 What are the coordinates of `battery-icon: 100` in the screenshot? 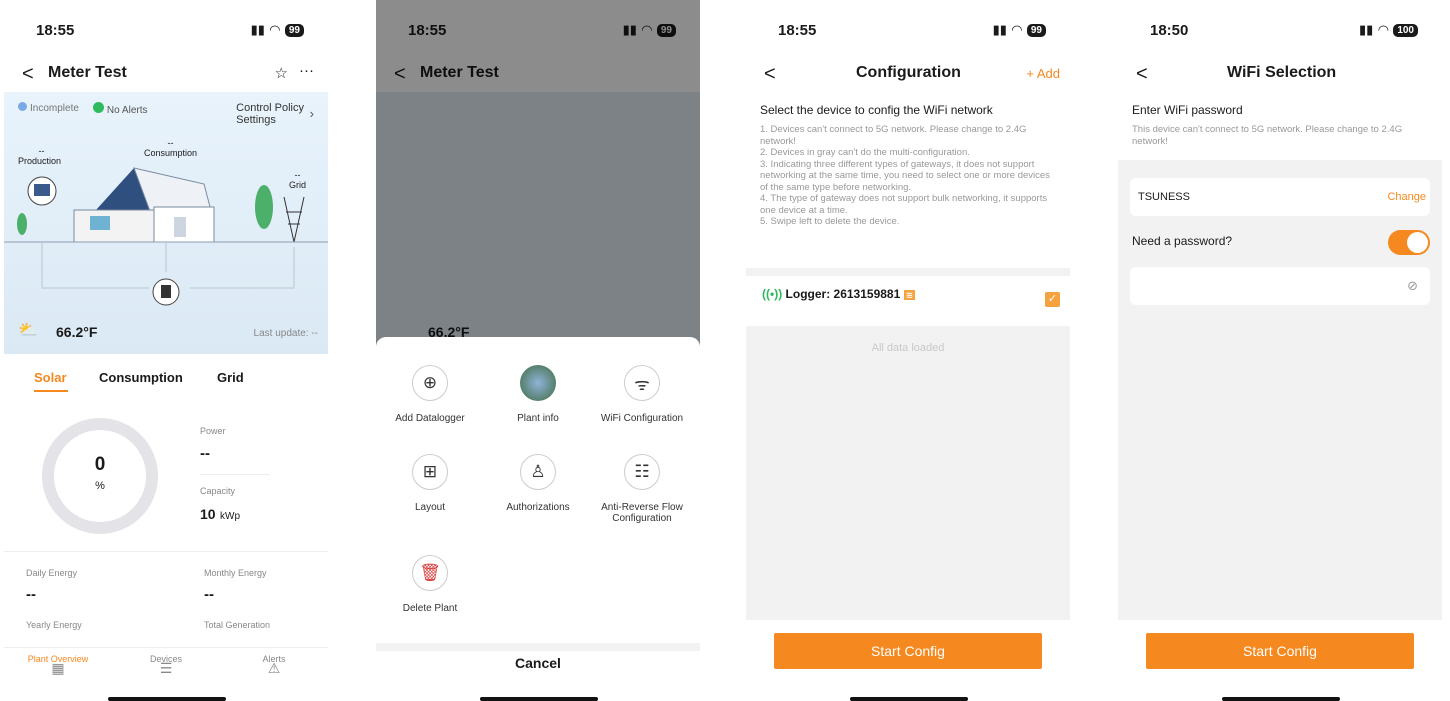 It's located at (1405, 30).